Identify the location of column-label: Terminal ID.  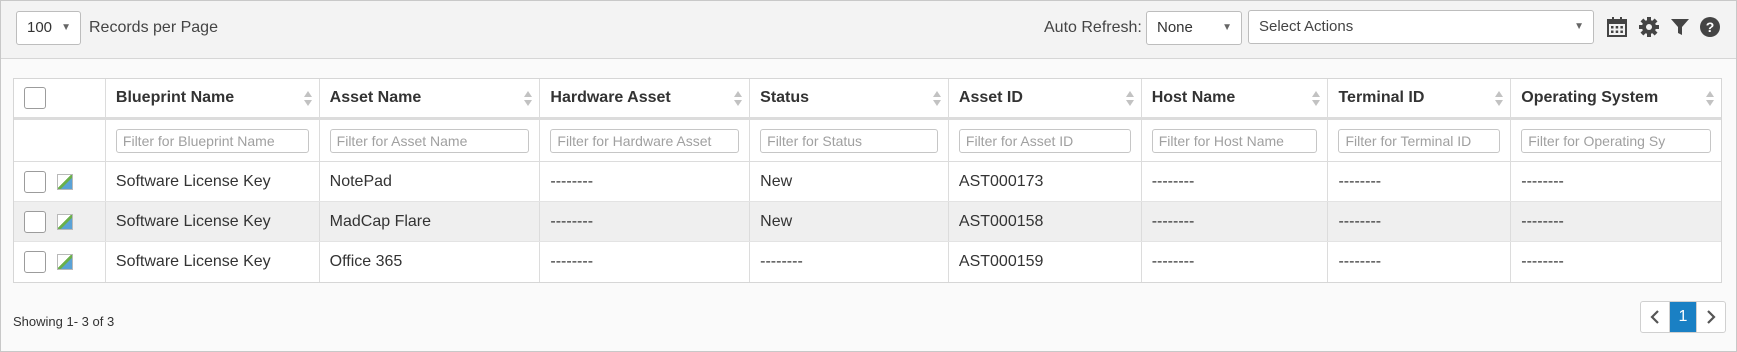
(1381, 97).